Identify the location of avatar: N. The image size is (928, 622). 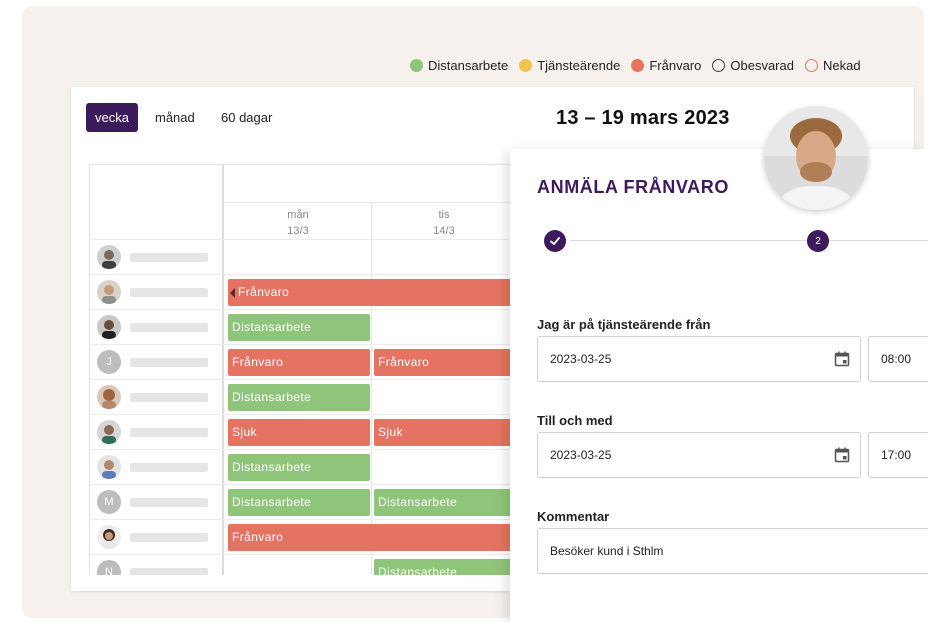
(109, 567).